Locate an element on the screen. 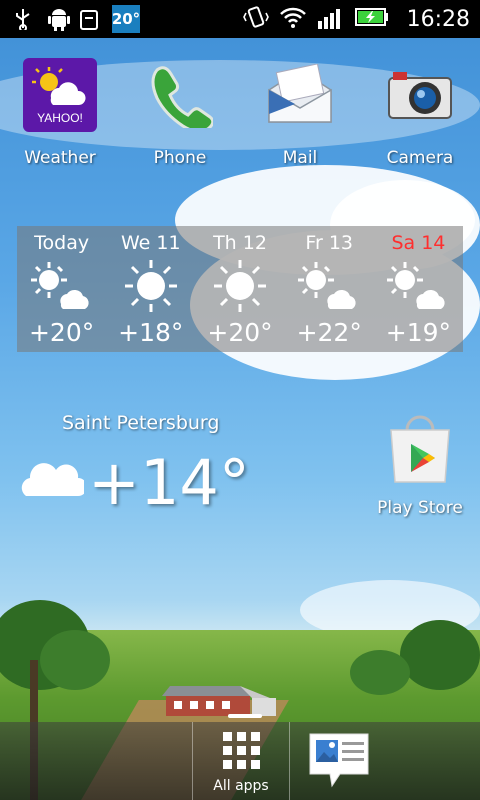 This screenshot has height=800, width=480. bug-icon is located at coordinates (89, 19).